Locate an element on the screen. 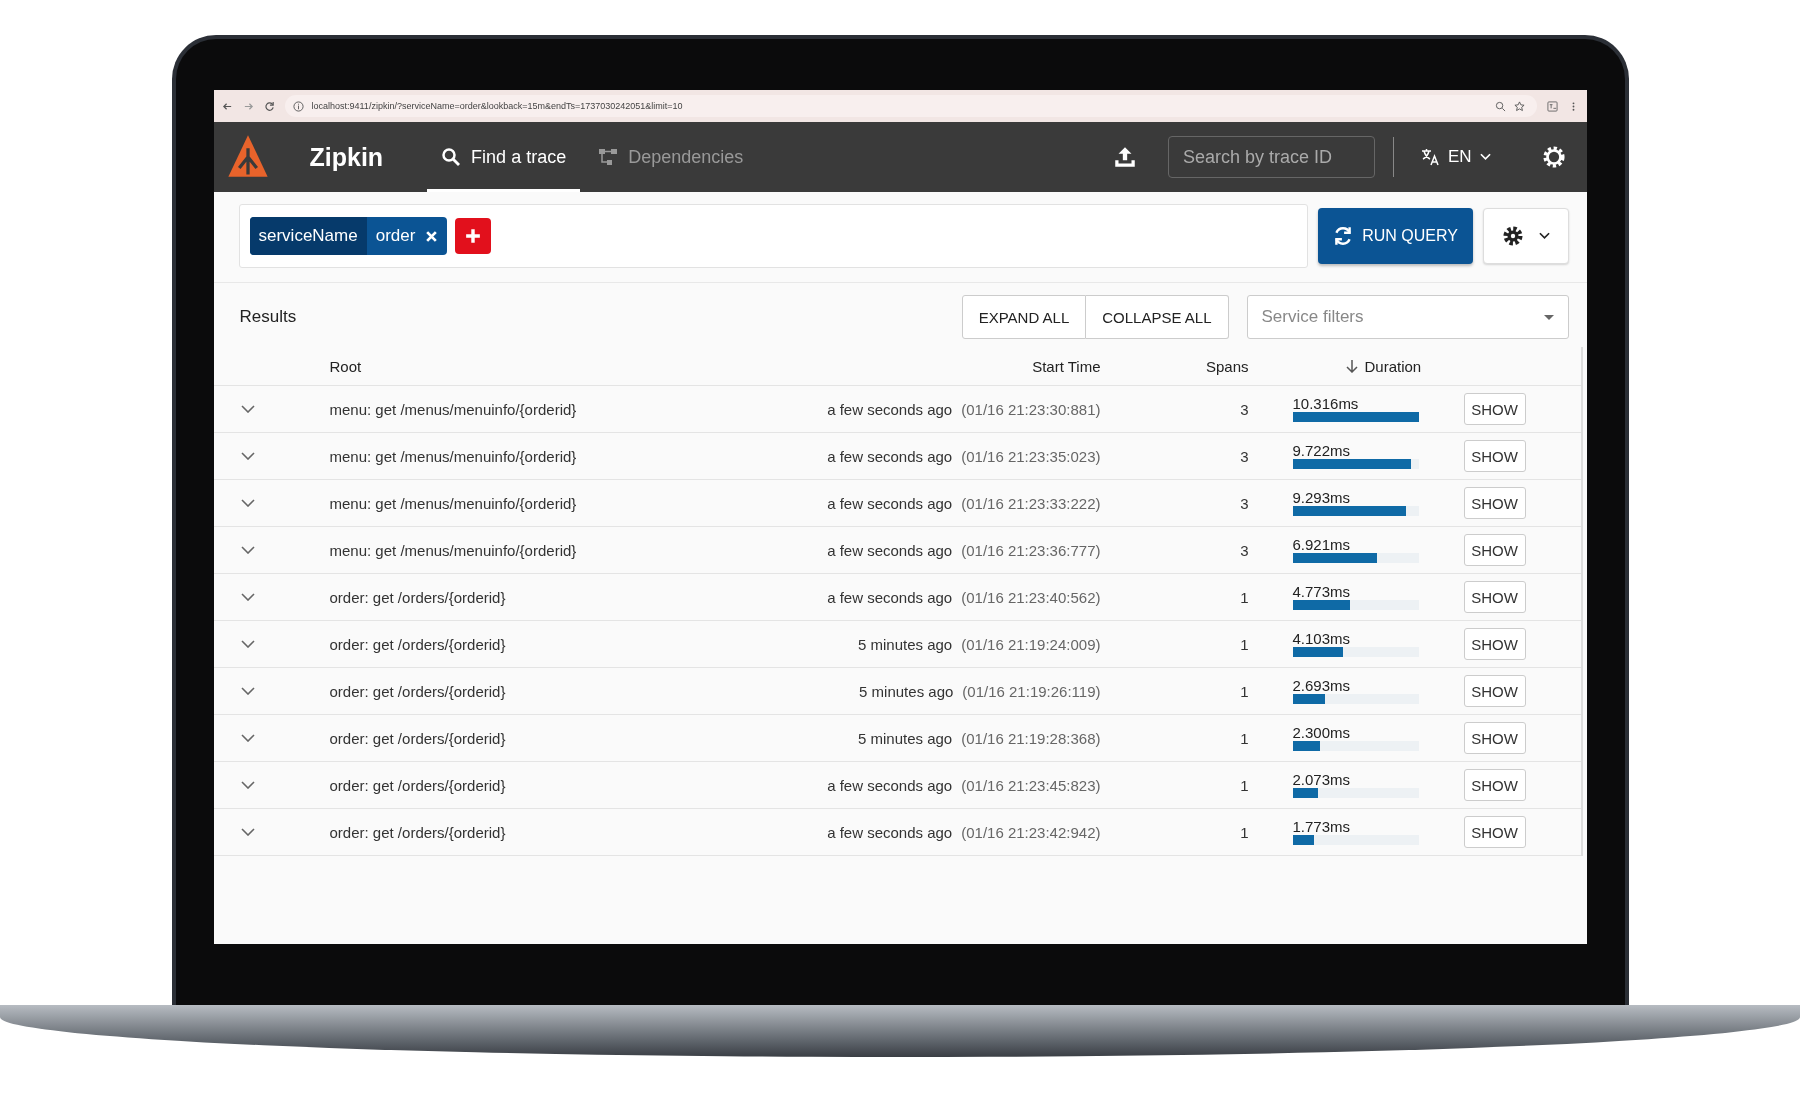 The image size is (1800, 1098). duration-value: 2.300ms is located at coordinates (1321, 733).